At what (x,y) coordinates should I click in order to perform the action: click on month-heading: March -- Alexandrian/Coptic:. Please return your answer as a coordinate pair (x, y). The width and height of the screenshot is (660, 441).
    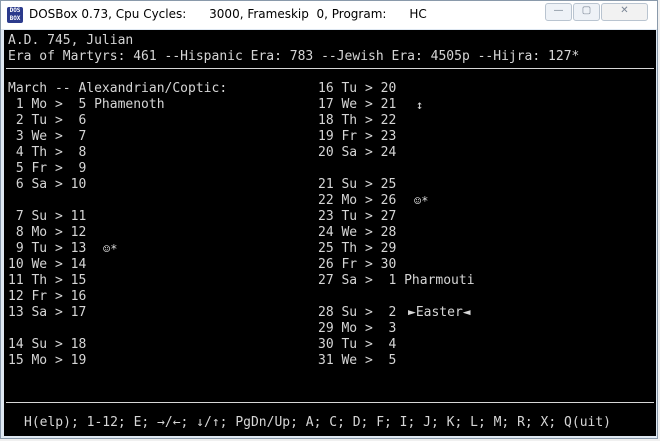
    Looking at the image, I should click on (118, 88).